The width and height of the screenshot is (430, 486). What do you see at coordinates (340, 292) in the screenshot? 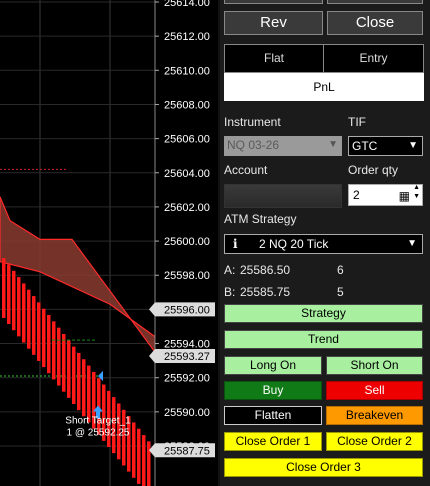
I see `row-b-qty: 5` at bounding box center [340, 292].